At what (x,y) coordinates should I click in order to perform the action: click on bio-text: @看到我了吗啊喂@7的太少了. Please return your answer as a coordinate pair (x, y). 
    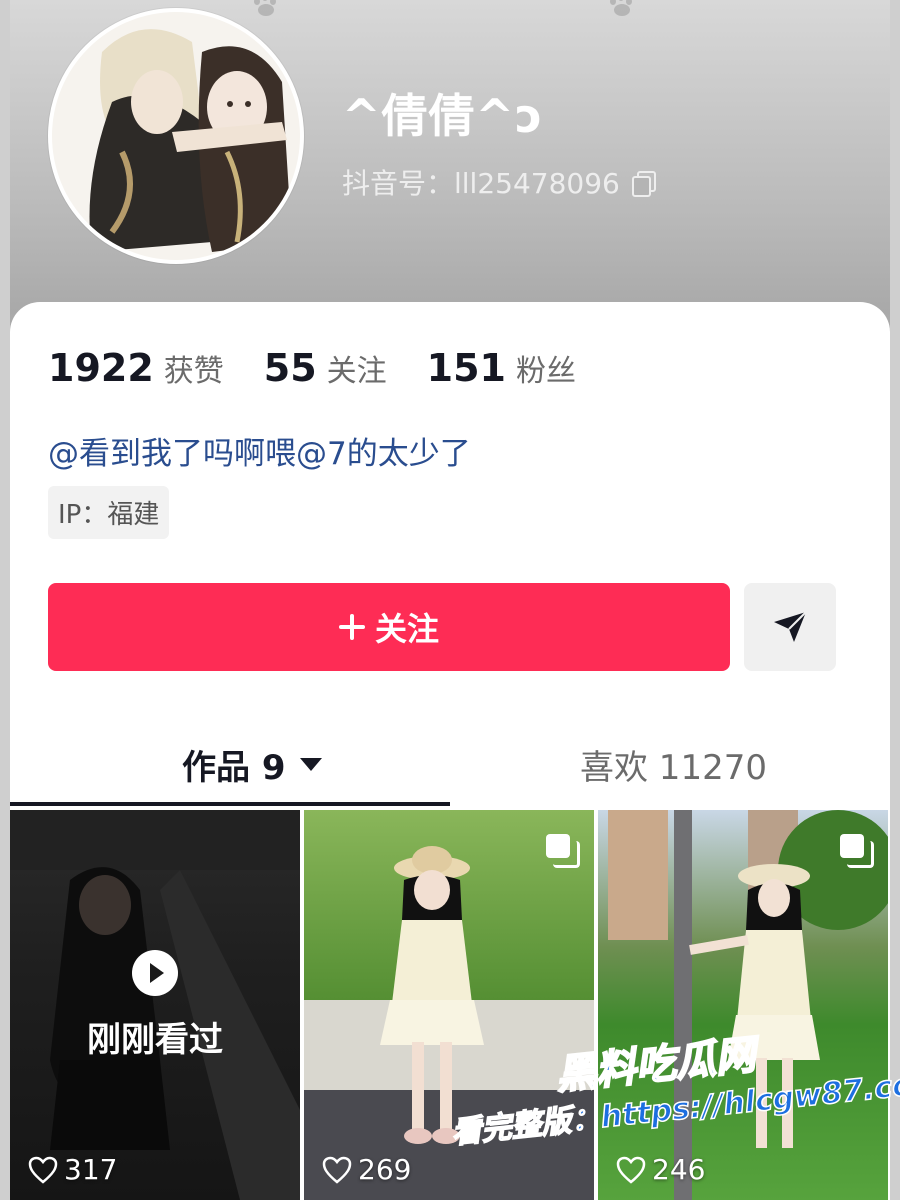
    Looking at the image, I should click on (259, 450).